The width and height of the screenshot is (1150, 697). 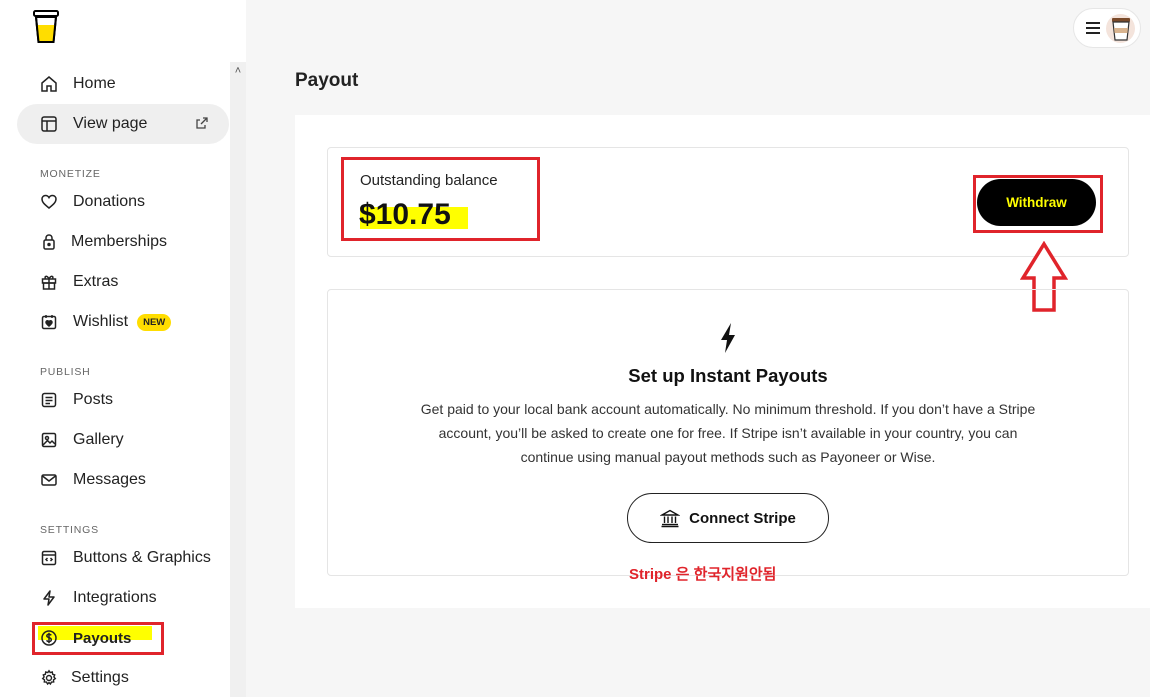 What do you see at coordinates (742, 518) in the screenshot?
I see `connect-stripe-label: Connect Stripe` at bounding box center [742, 518].